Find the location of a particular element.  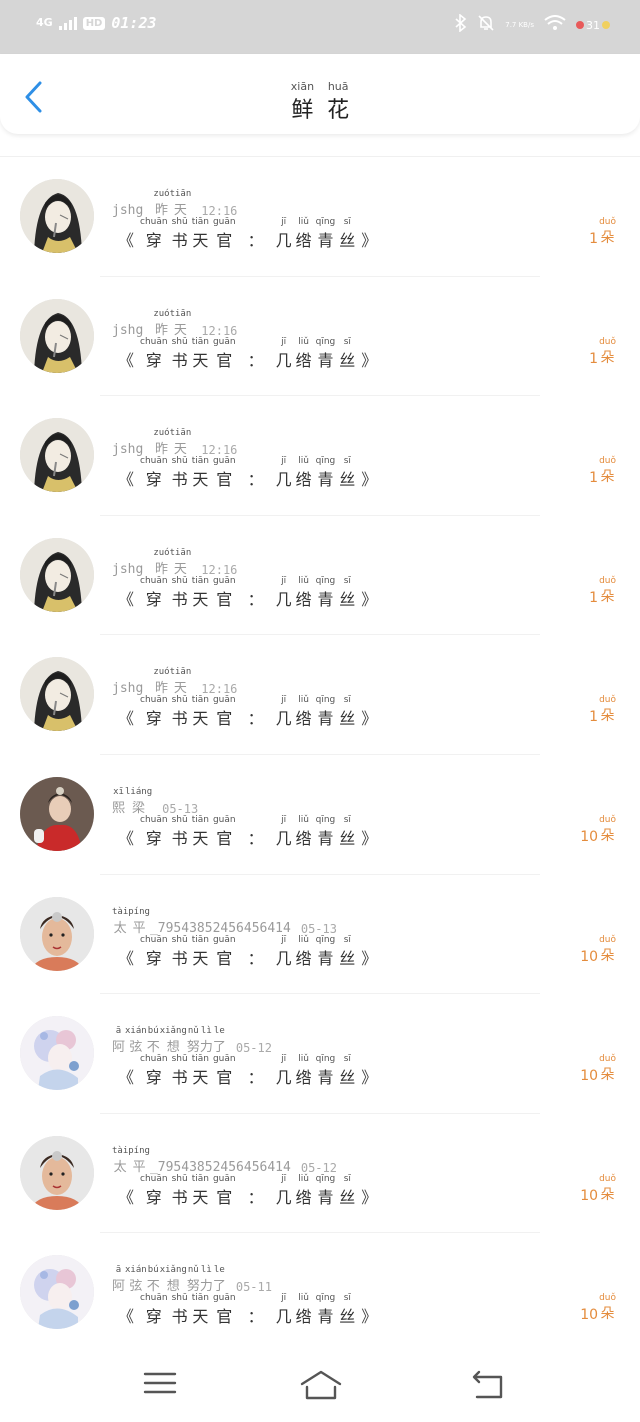

flower-count: 1 duǒ 朵 is located at coordinates (602, 232).